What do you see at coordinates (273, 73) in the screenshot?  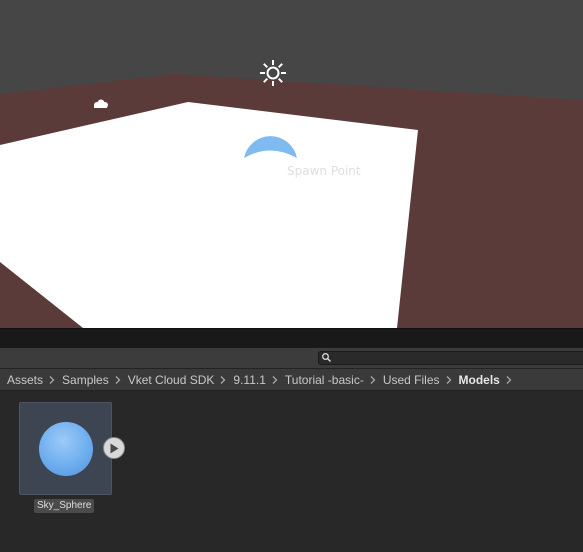 I see `sun-icon` at bounding box center [273, 73].